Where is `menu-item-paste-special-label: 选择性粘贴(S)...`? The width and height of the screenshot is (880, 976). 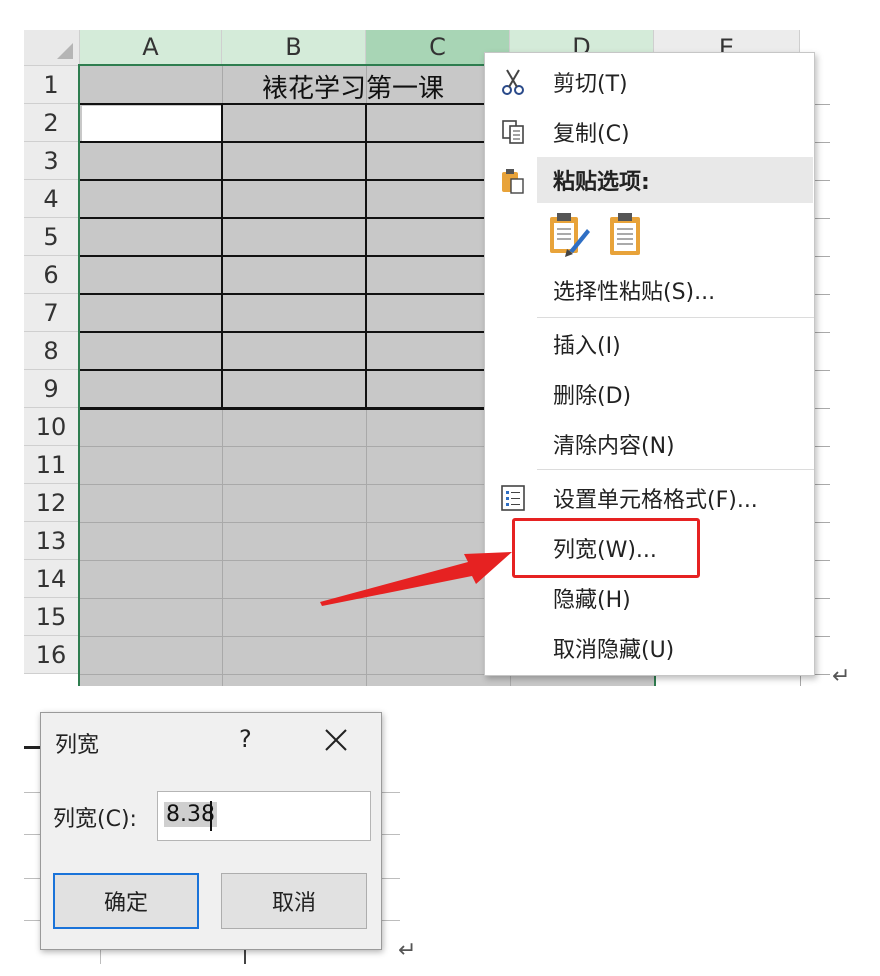 menu-item-paste-special-label: 选择性粘贴(S)... is located at coordinates (634, 292).